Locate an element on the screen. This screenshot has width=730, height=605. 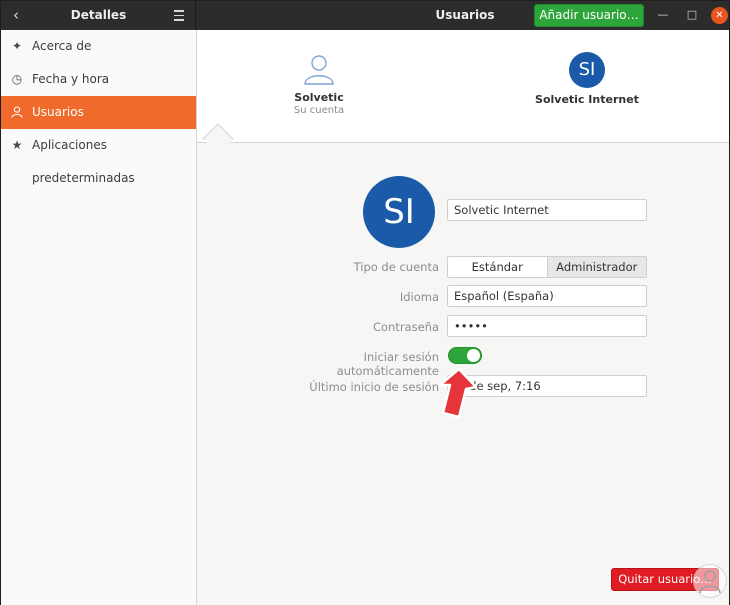
page-title: Usuarios is located at coordinates (465, 15).